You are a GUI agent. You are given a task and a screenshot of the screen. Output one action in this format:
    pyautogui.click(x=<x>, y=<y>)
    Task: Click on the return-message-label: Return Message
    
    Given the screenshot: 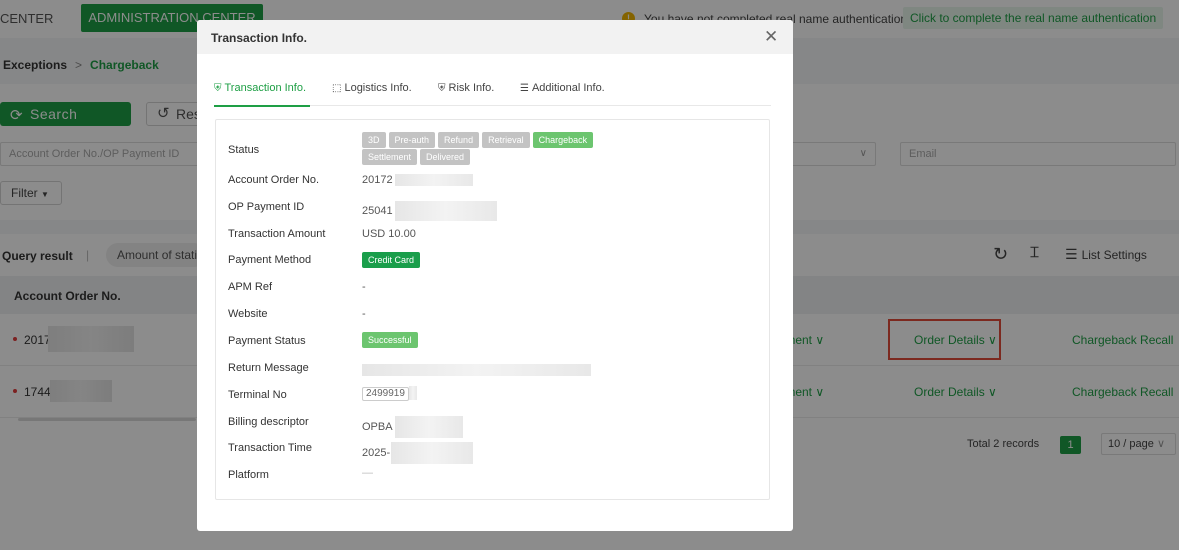 What is the action you would take?
    pyautogui.click(x=268, y=368)
    